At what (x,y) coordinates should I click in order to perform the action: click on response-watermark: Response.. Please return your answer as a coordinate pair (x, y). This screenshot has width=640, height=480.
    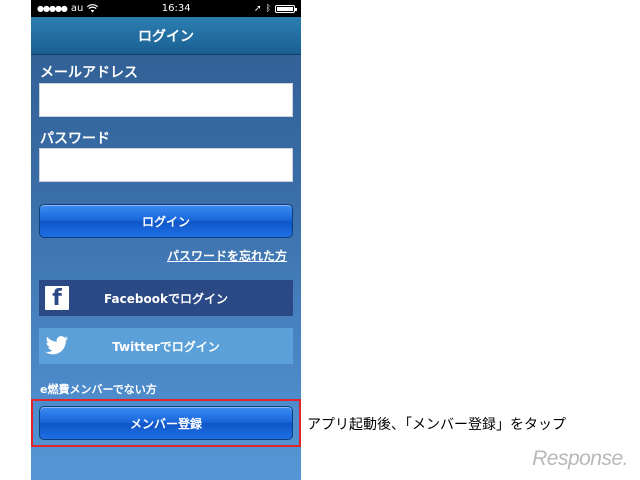
    Looking at the image, I should click on (580, 458).